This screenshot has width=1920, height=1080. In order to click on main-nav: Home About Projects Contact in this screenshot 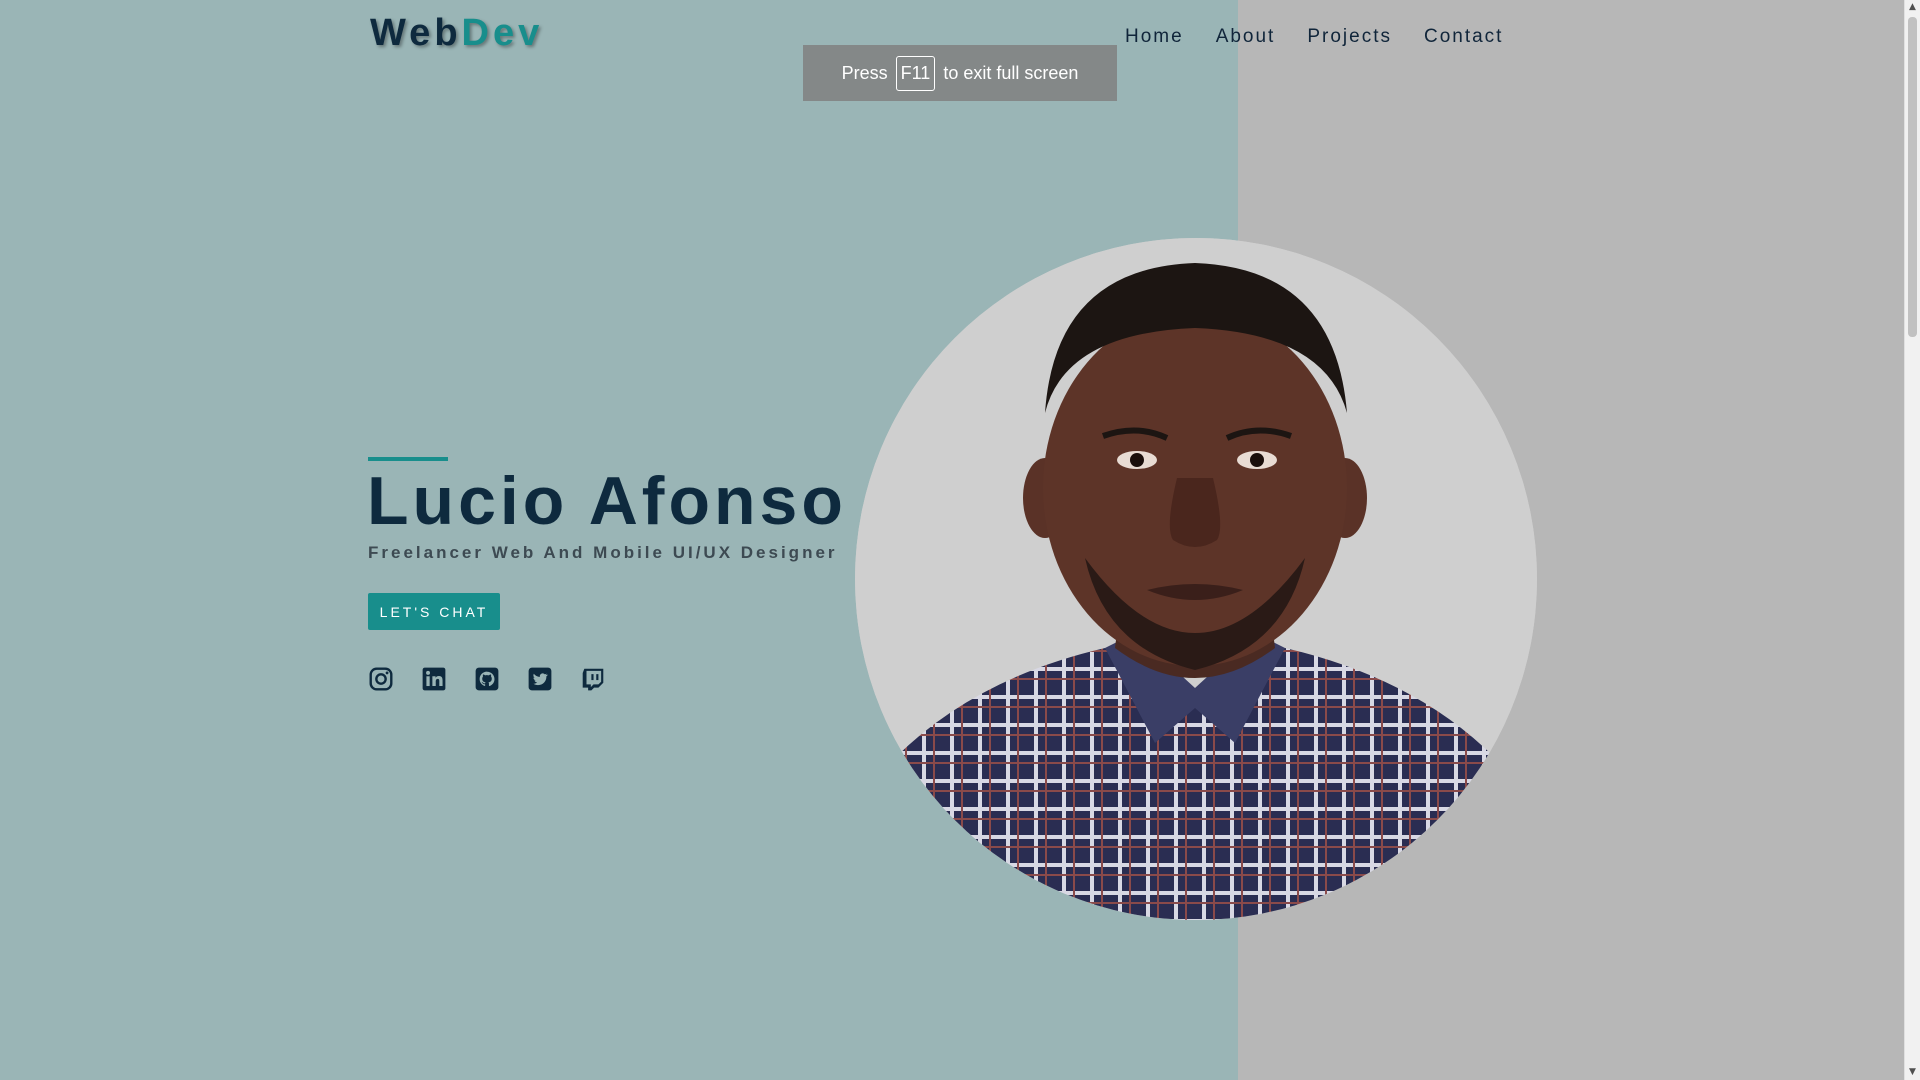, I will do `click(1314, 37)`.